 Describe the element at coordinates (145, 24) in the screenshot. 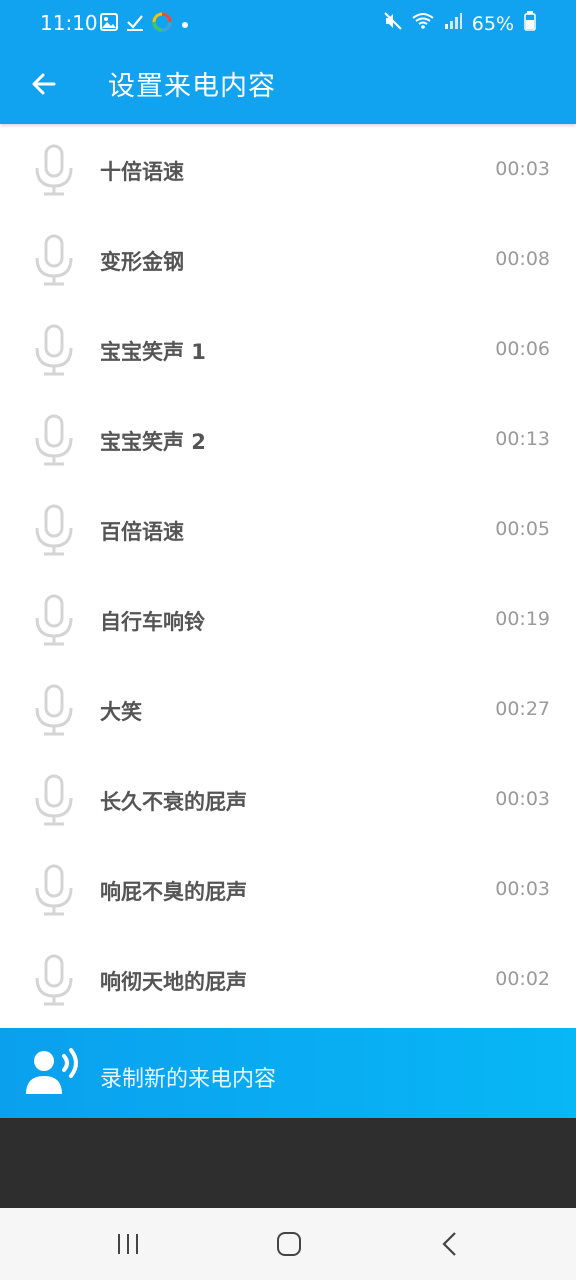

I see `status-left-icons` at that location.